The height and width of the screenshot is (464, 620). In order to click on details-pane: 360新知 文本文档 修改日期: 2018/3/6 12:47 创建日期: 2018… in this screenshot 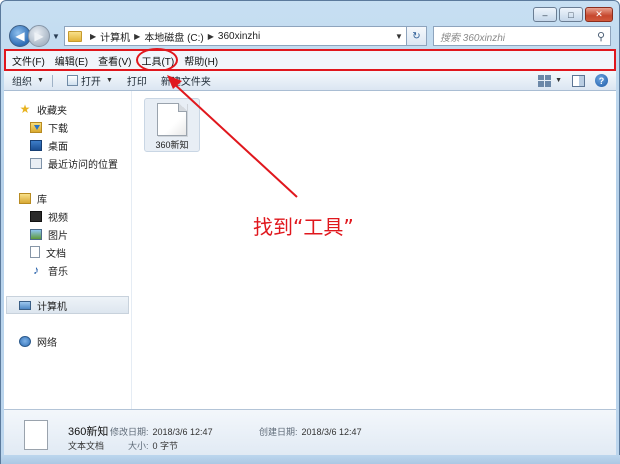, I will do `click(310, 432)`.